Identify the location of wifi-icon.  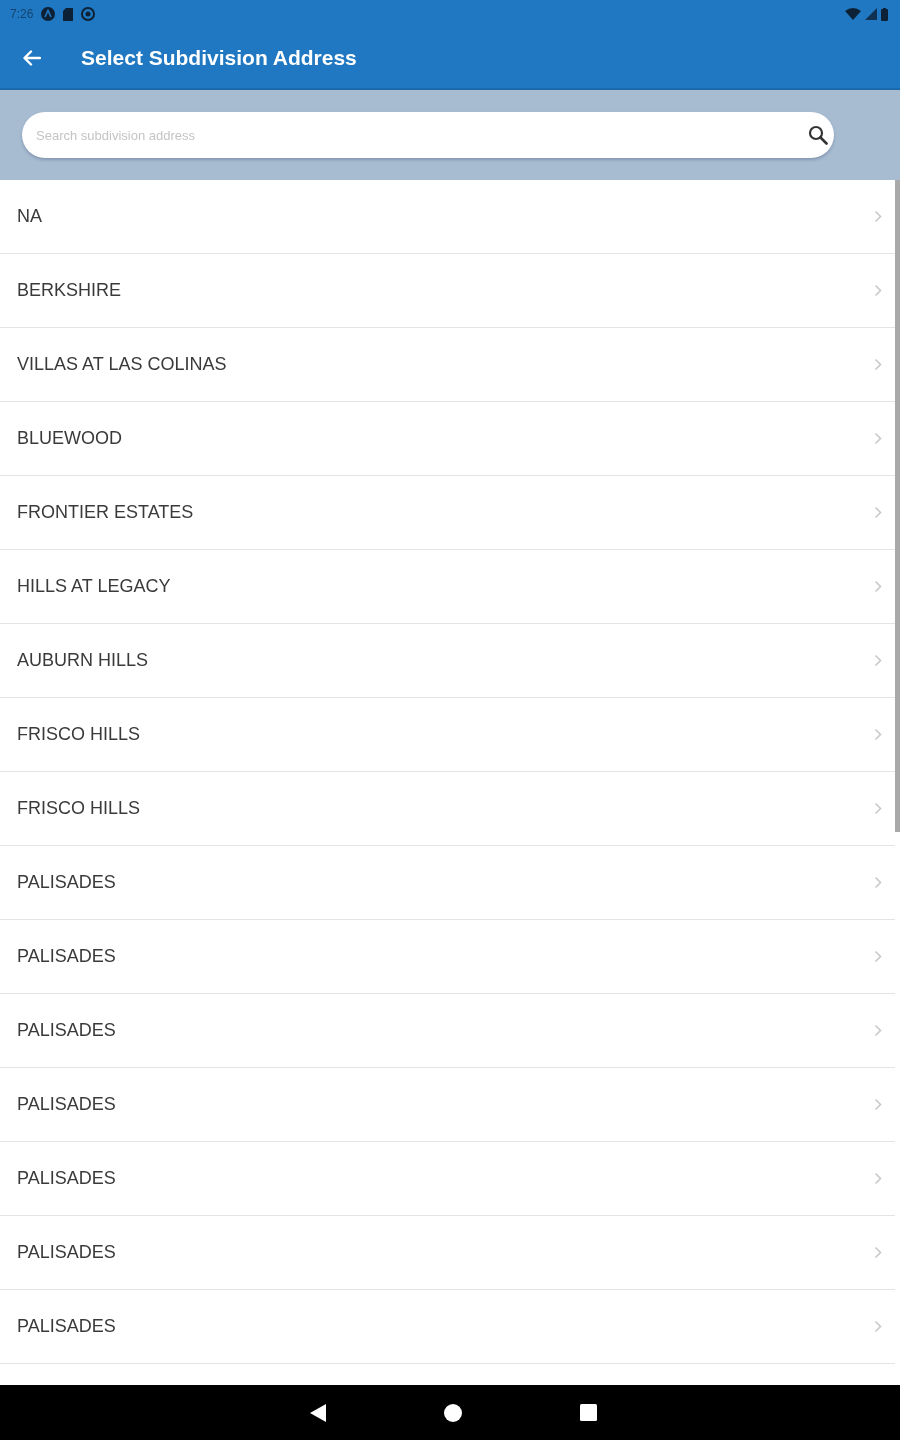
(853, 14).